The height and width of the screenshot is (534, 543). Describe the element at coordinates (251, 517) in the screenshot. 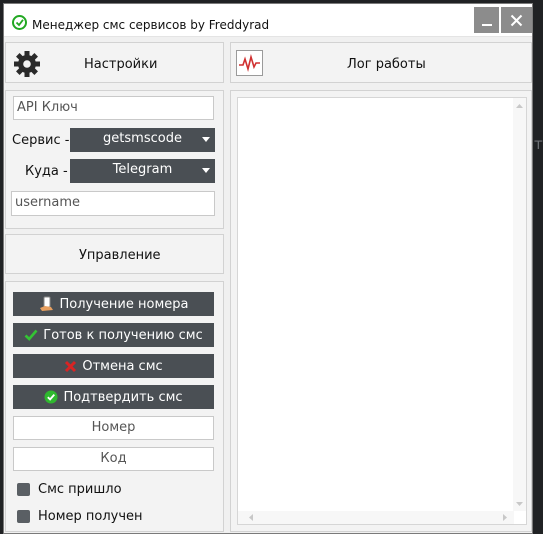

I see `scroll-left-icon` at that location.